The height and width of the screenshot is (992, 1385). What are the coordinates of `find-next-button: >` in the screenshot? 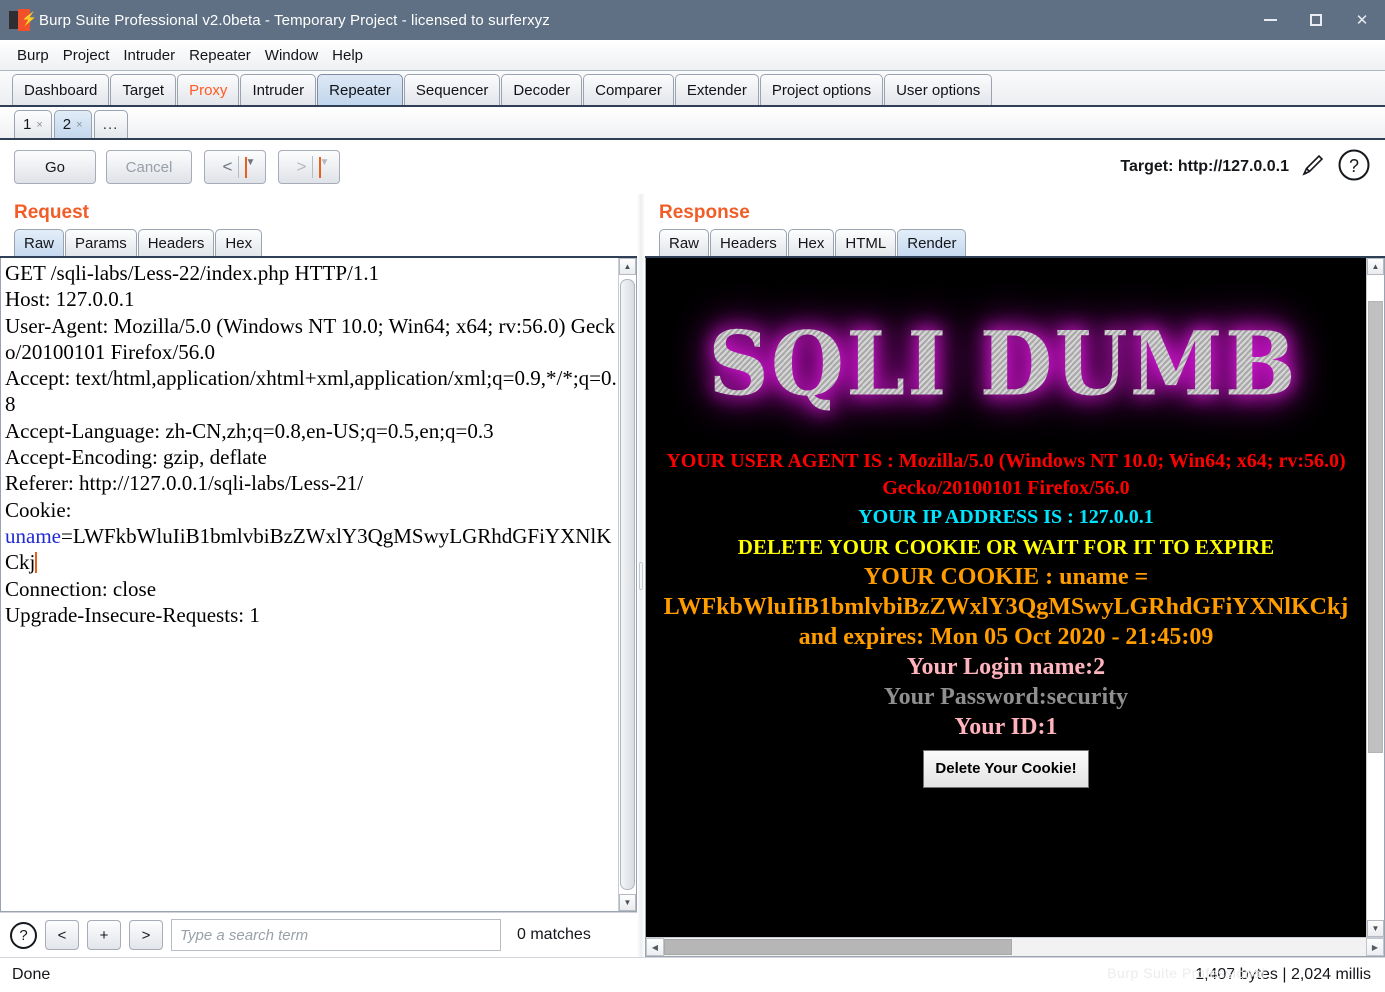 It's located at (146, 935).